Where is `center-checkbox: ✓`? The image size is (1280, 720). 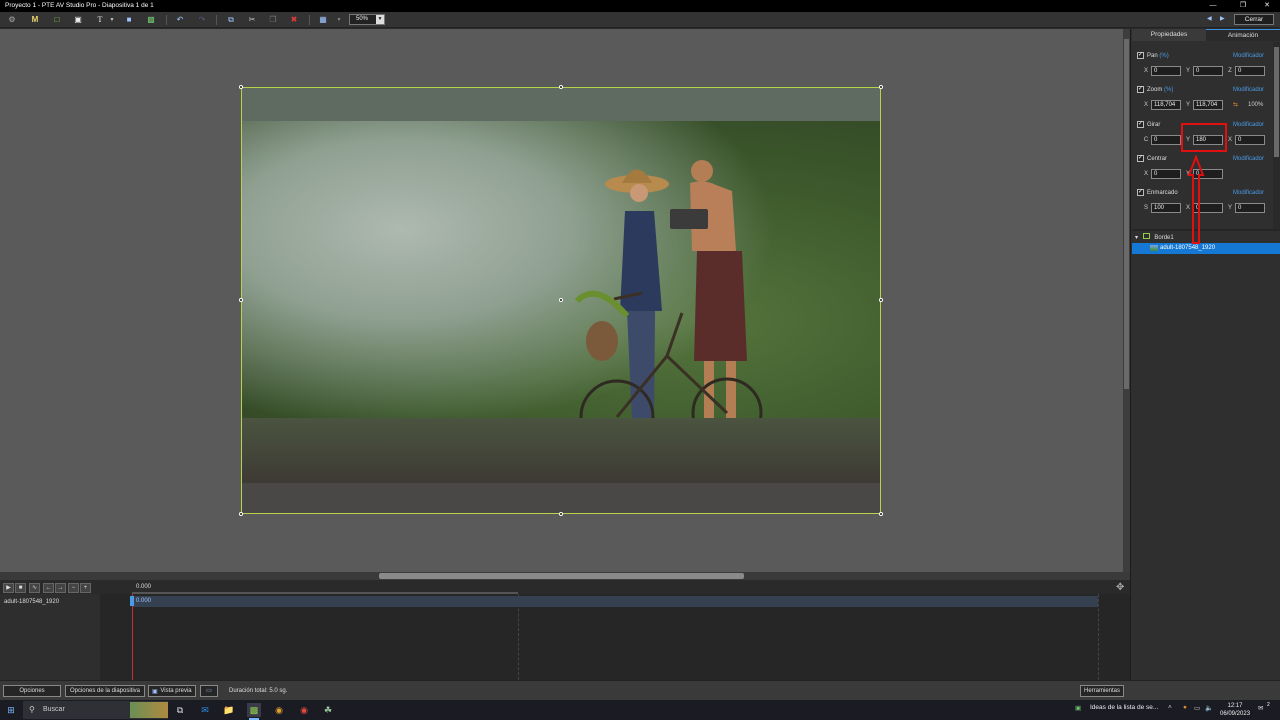 center-checkbox: ✓ is located at coordinates (1140, 158).